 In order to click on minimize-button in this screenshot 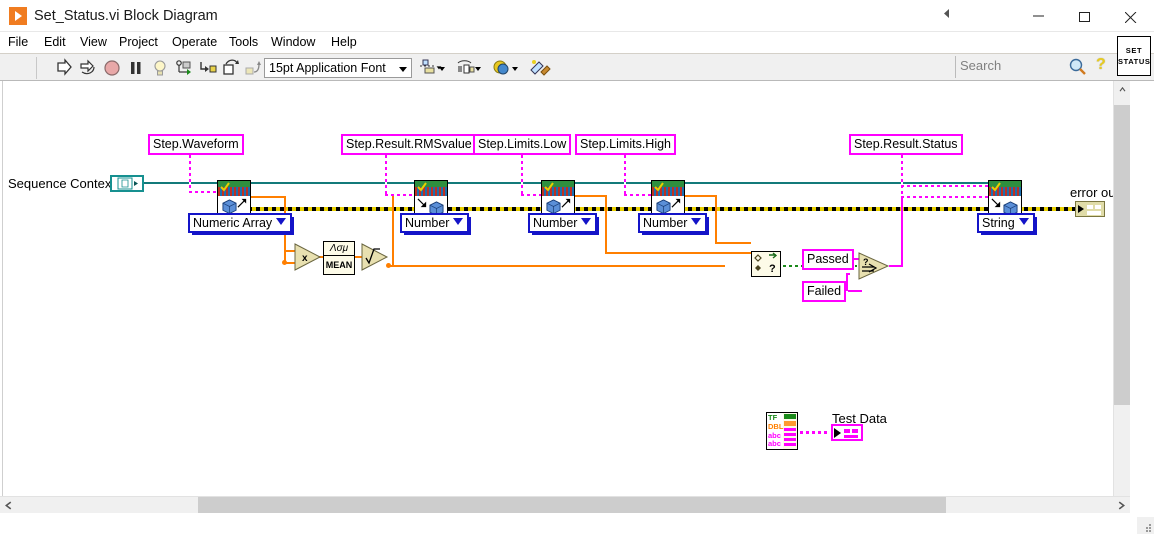, I will do `click(1039, 16)`.